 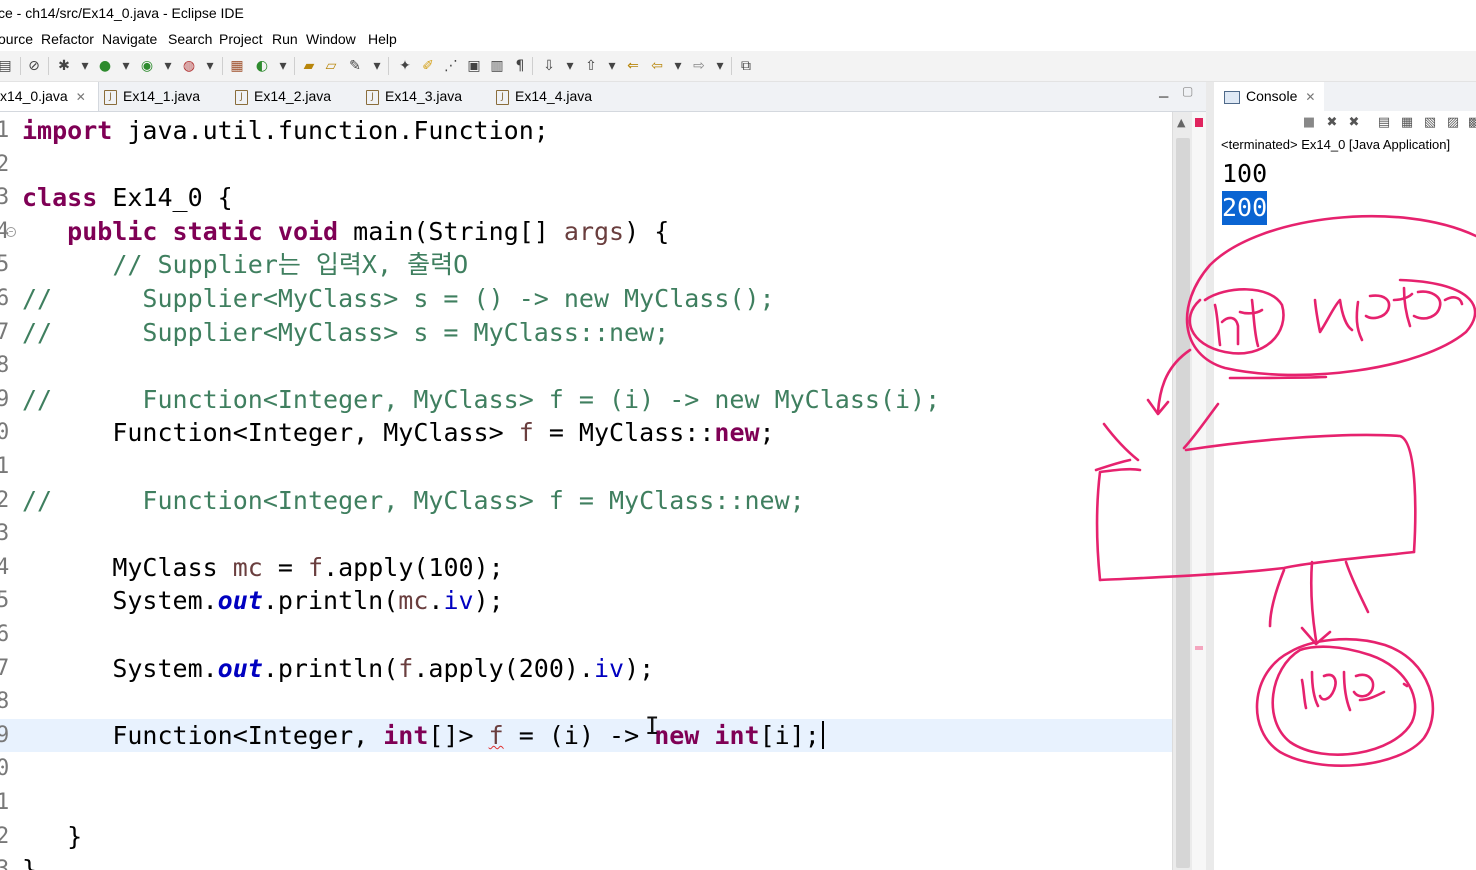 I want to click on next-annotation-icon: ⇩, so click(x=549, y=66).